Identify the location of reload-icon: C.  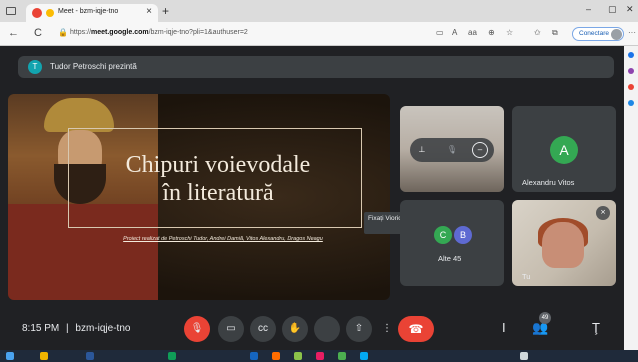
(38, 33).